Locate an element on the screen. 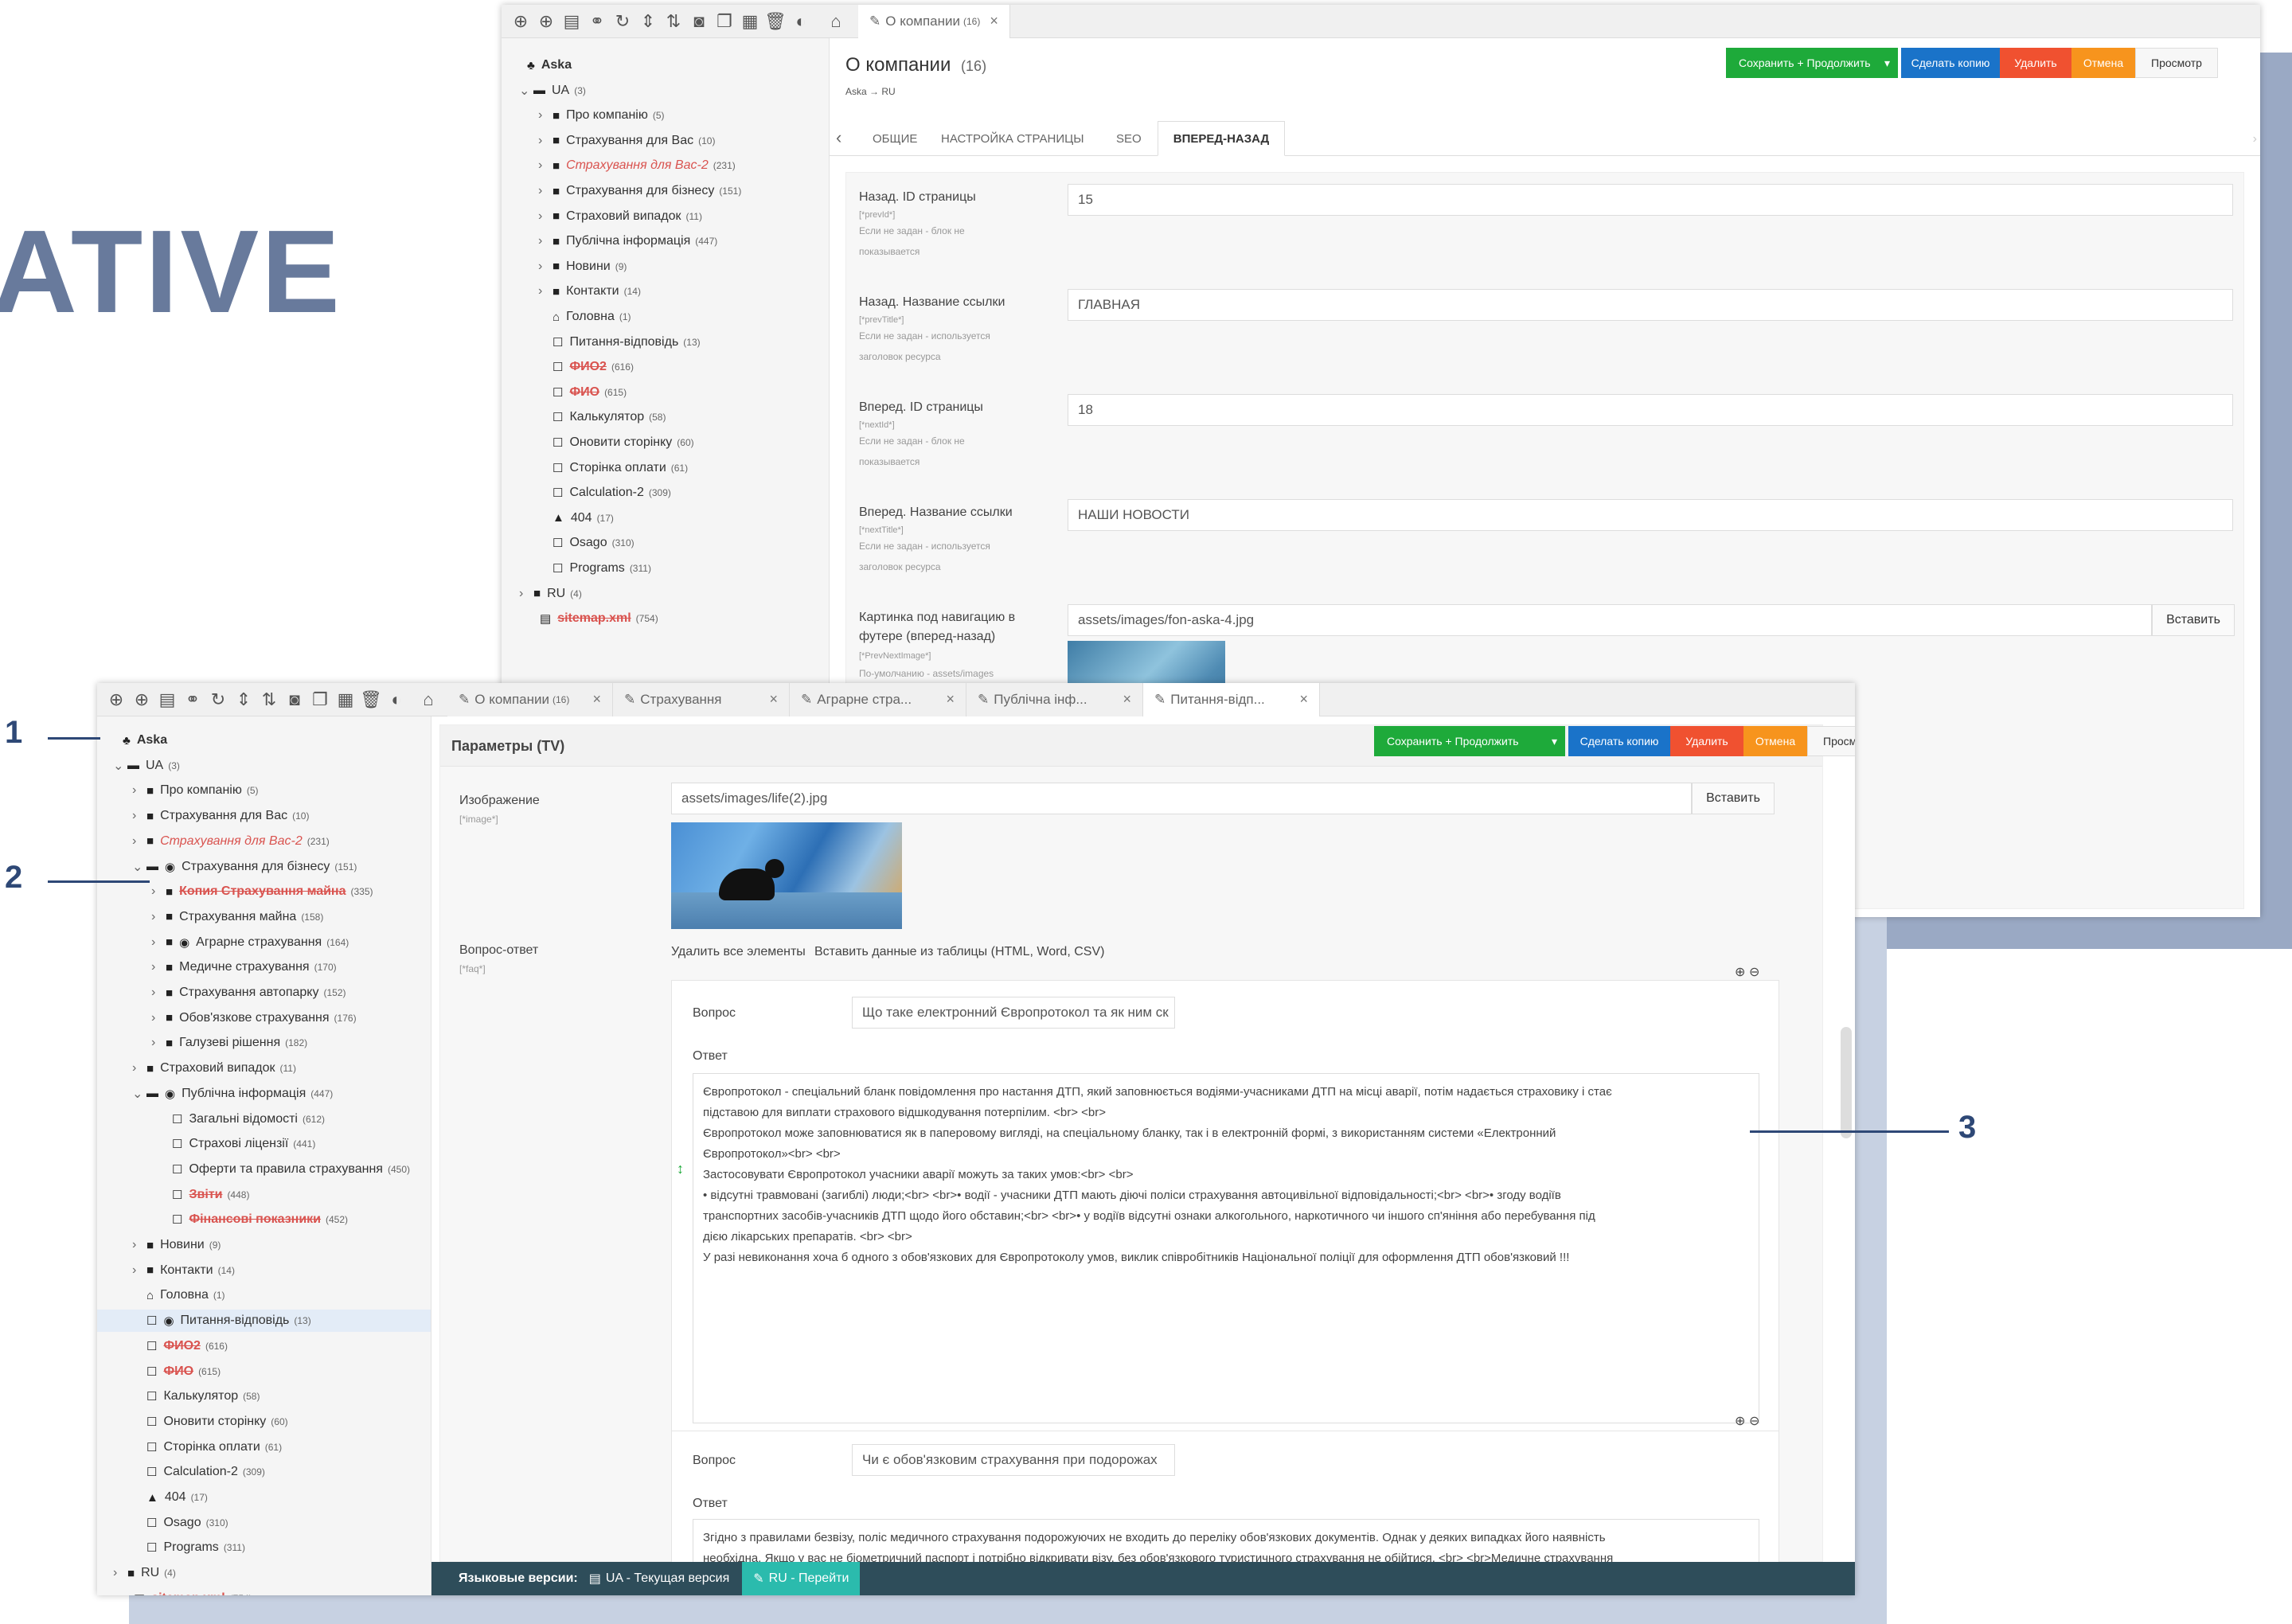 The height and width of the screenshot is (1624, 2292). tree-item: ☐ Programs (311) is located at coordinates (594, 568).